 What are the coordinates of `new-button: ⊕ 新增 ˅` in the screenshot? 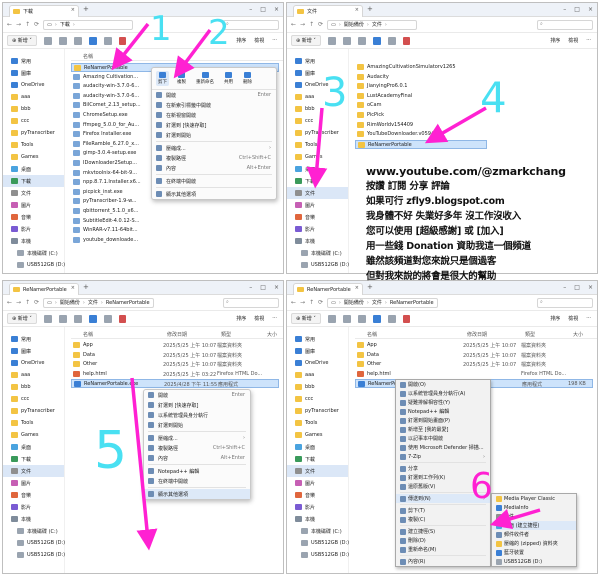 It's located at (306, 40).